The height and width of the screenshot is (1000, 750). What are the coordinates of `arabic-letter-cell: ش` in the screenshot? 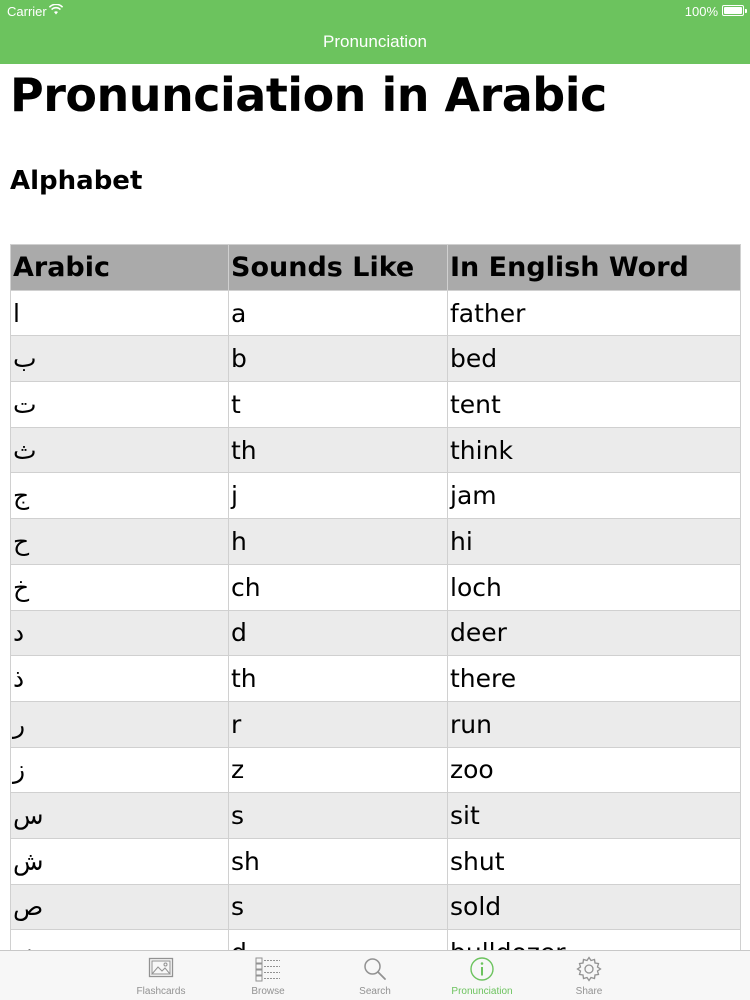 It's located at (119, 861).